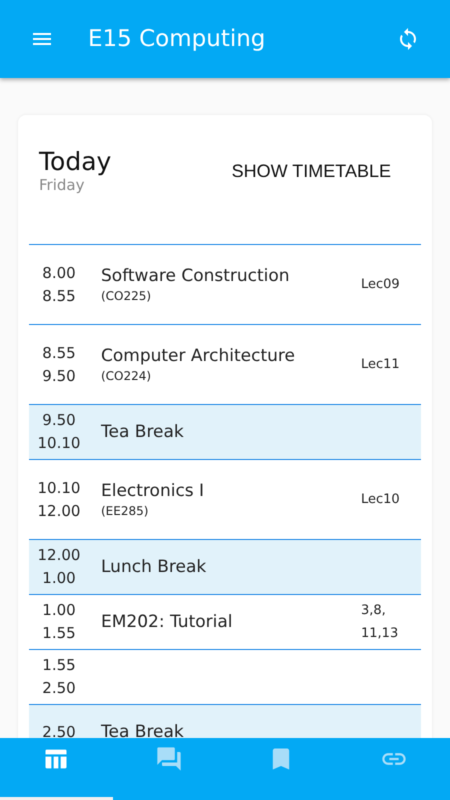 The image size is (450, 800). What do you see at coordinates (59, 688) in the screenshot?
I see `end-time: 2.50` at bounding box center [59, 688].